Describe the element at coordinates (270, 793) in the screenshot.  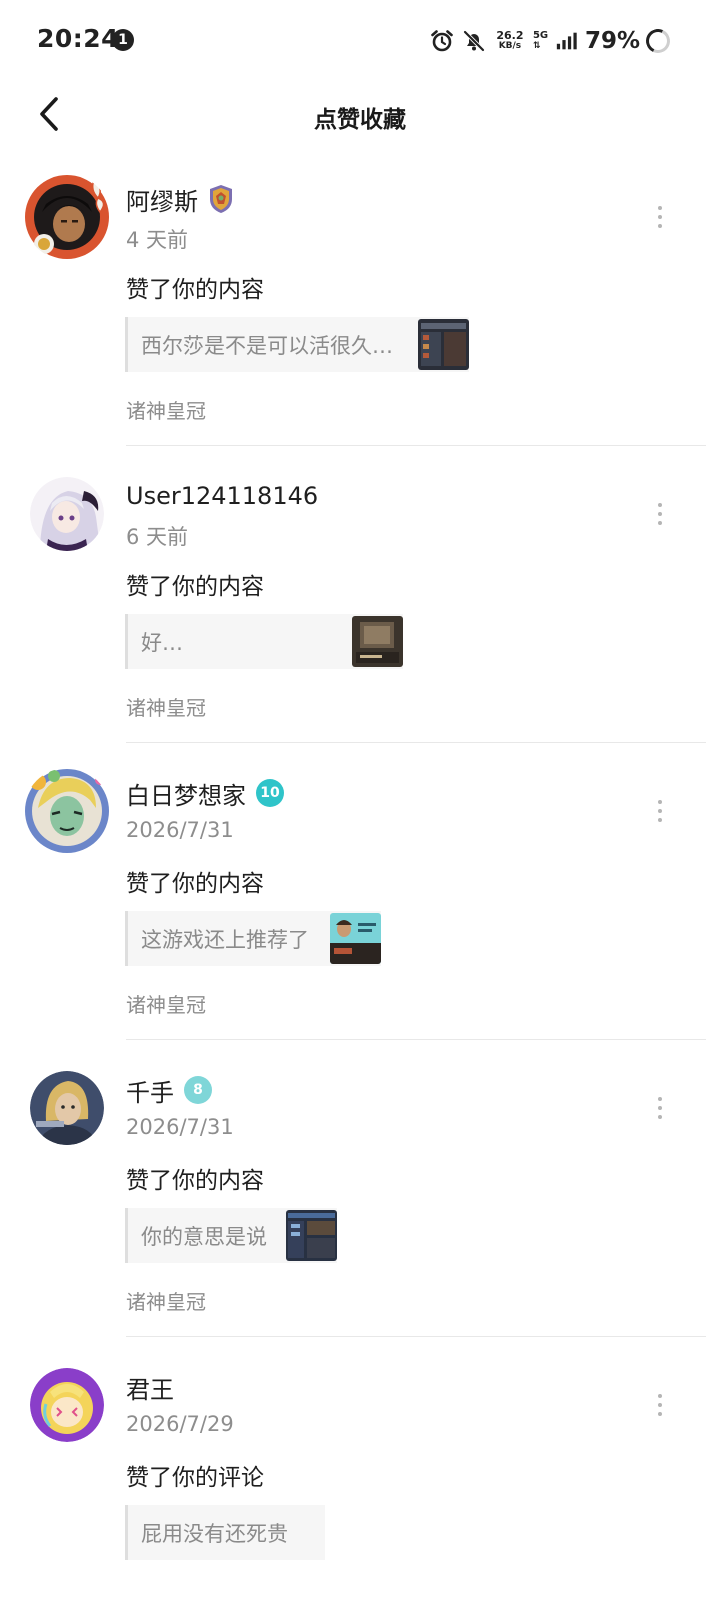
I see `level-badge: 10` at that location.